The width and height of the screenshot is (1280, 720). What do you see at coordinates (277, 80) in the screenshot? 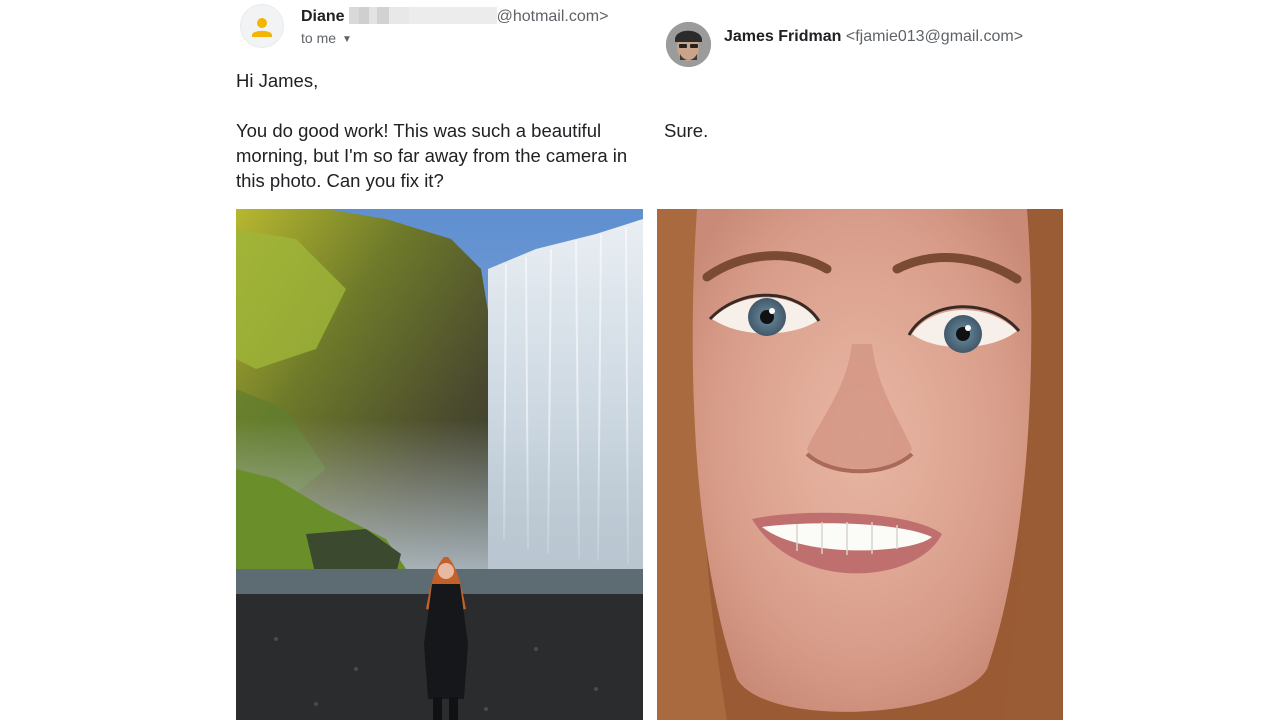
I see `email-greeting: Hi James,` at bounding box center [277, 80].